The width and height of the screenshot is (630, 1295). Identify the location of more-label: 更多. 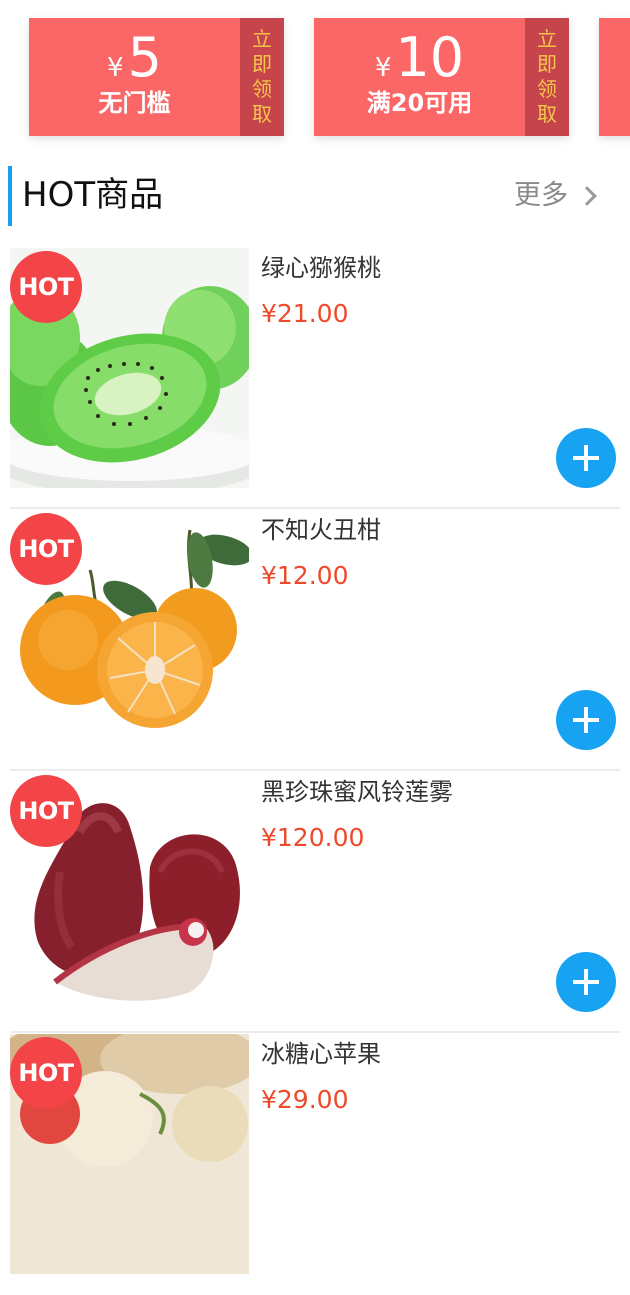
(541, 195).